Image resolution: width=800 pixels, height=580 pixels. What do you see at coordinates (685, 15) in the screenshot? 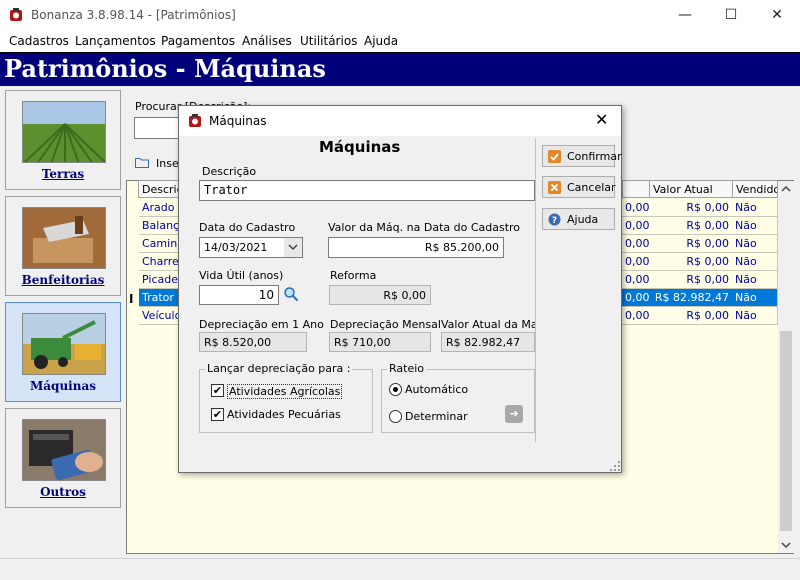
I see `minimize-button: —` at bounding box center [685, 15].